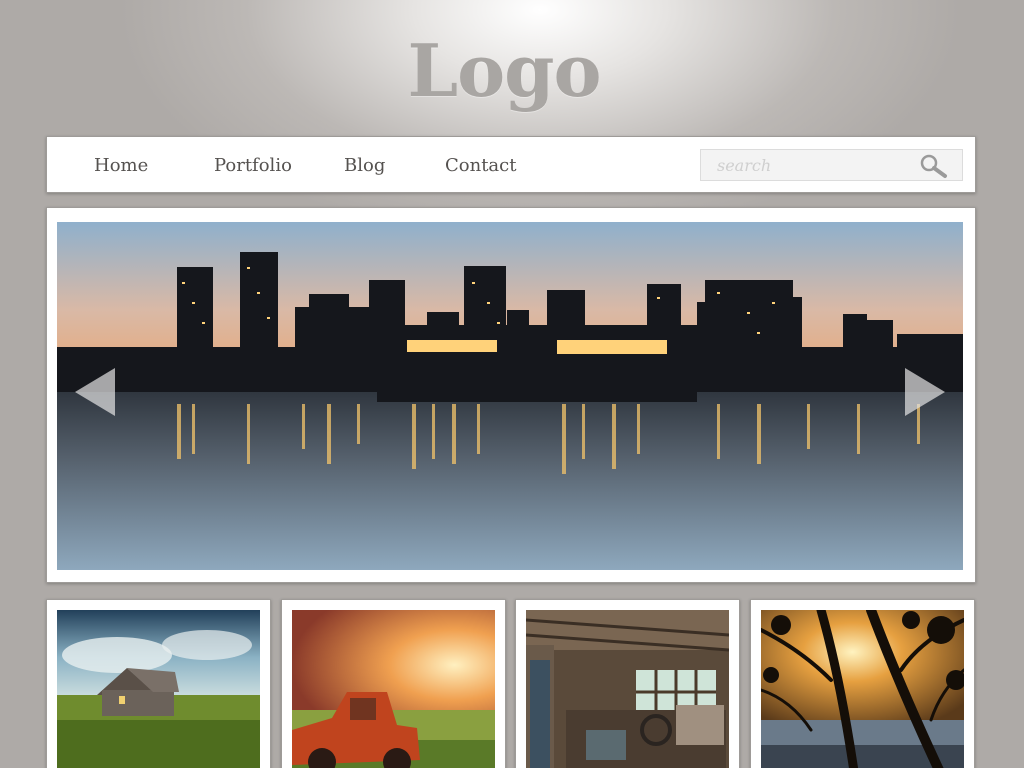 This screenshot has width=1024, height=768. Describe the element at coordinates (806, 165) in the screenshot. I see `search-input` at that location.